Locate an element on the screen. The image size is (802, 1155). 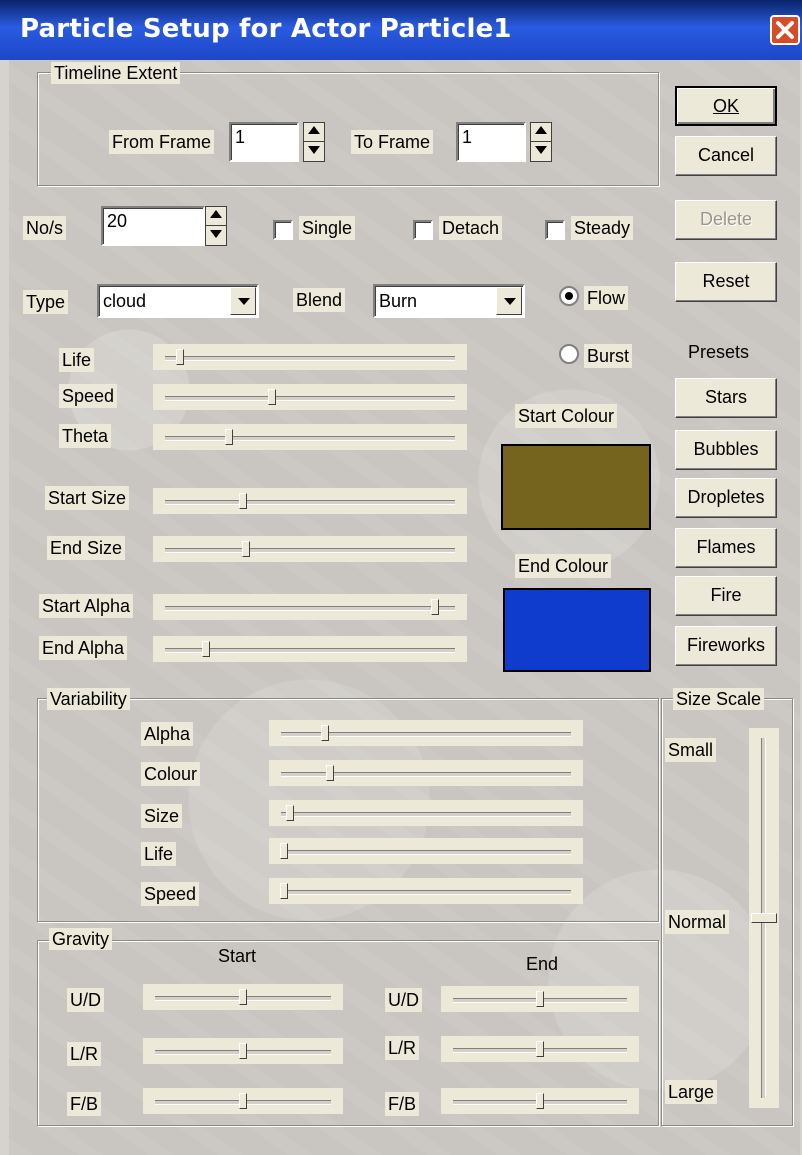
to-frame-spinner is located at coordinates (541, 142).